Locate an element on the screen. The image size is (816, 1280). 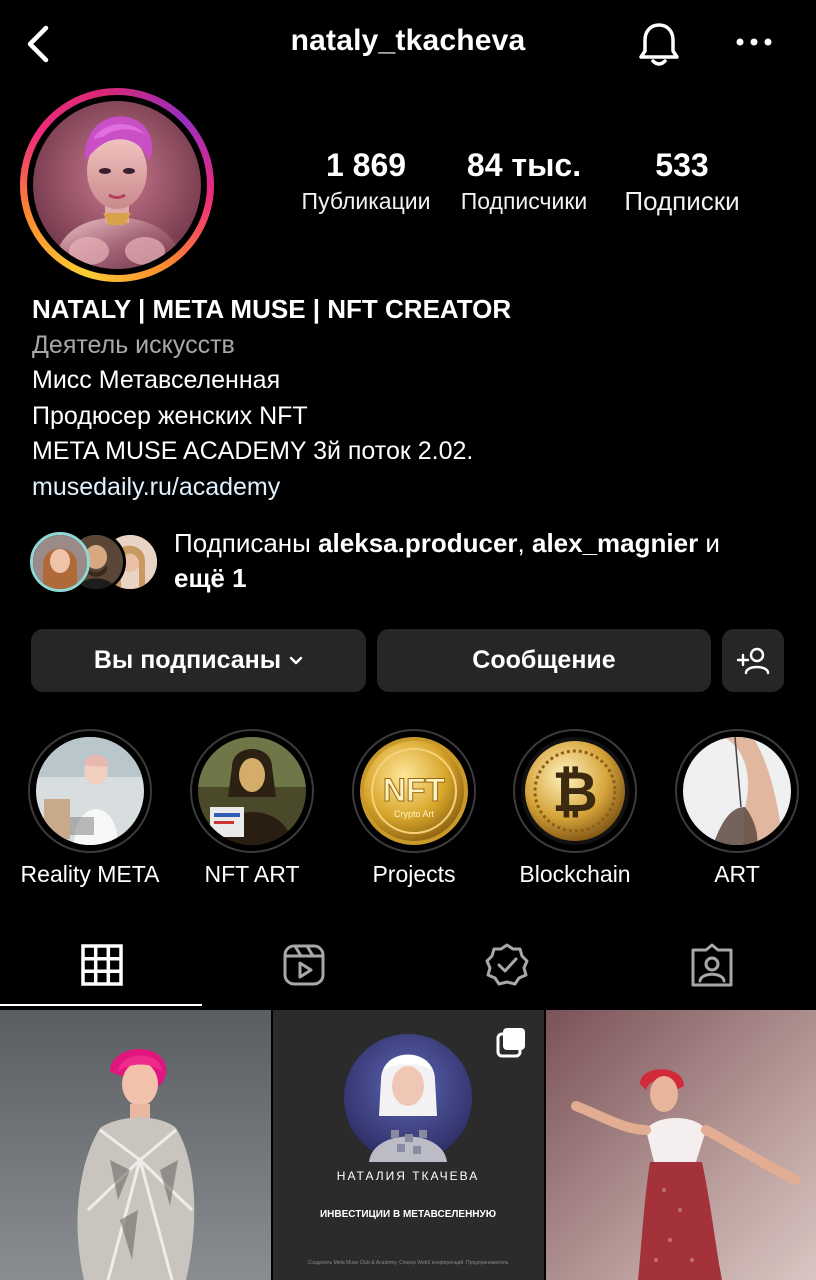
highlight-nft-art is located at coordinates (252, 791).